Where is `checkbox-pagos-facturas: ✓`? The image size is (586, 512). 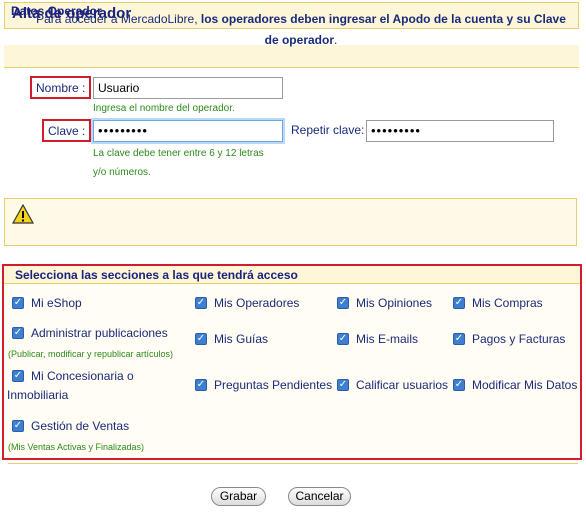 checkbox-pagos-facturas: ✓ is located at coordinates (459, 339).